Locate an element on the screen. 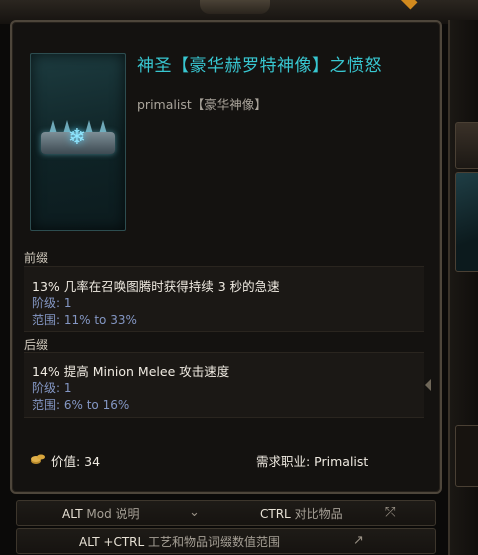  class-requirement: 需求职业: Primalist is located at coordinates (312, 461).